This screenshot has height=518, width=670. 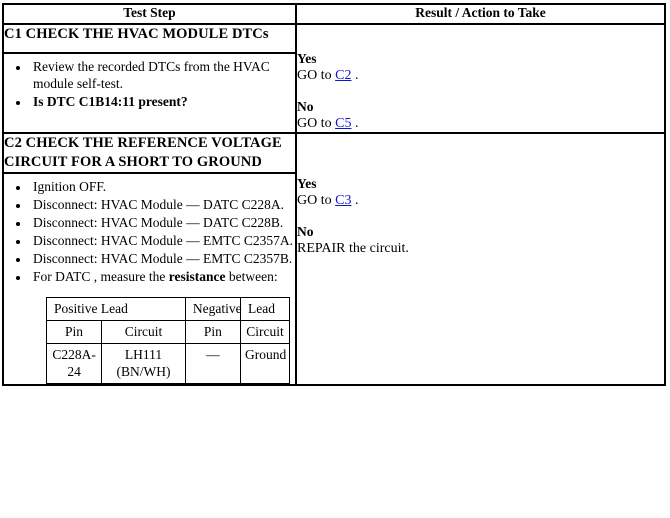 I want to click on measure-prefix: For DATC , measure the, so click(x=101, y=276).